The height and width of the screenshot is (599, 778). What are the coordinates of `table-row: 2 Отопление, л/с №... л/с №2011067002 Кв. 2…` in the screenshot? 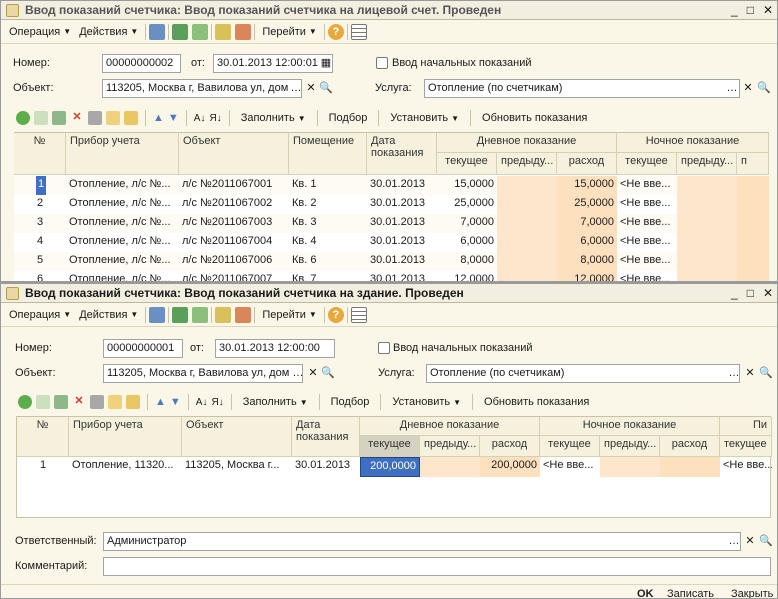 It's located at (391, 204).